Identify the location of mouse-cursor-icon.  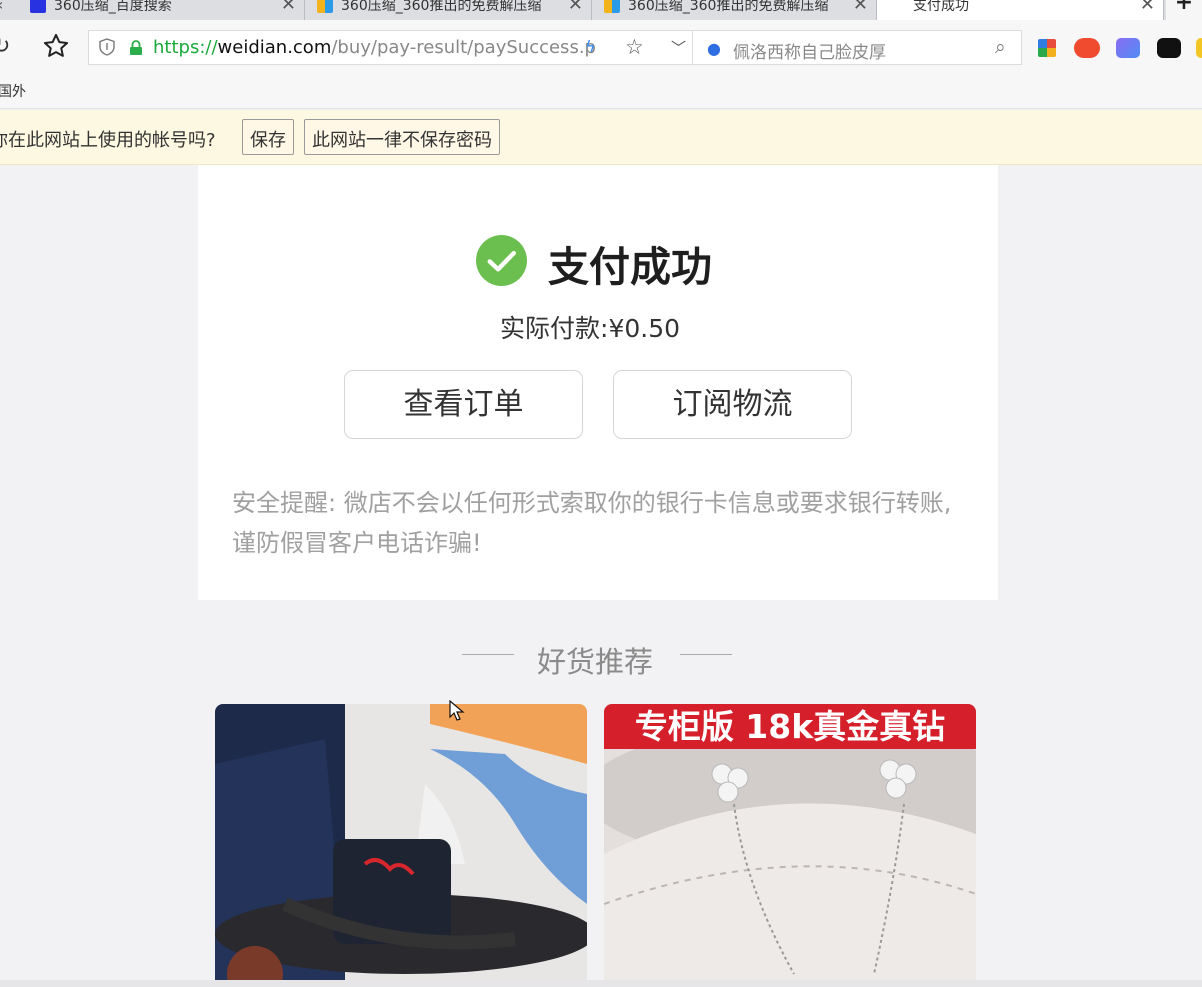
(457, 710).